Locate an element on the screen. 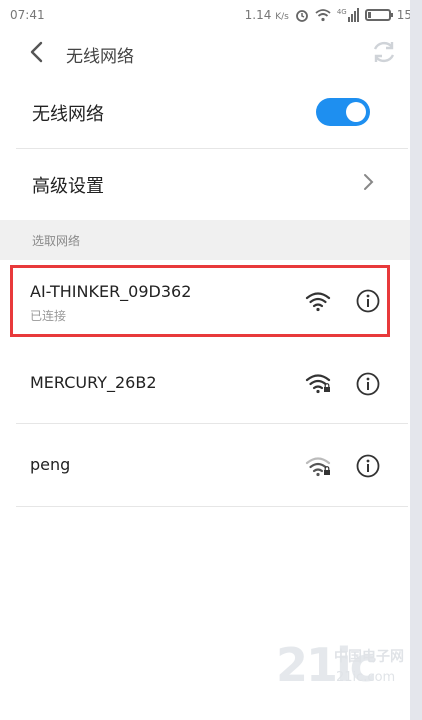 Image resolution: width=422 pixels, height=720 pixels. wifi-toggle-row: 无线网络 is located at coordinates (205, 113).